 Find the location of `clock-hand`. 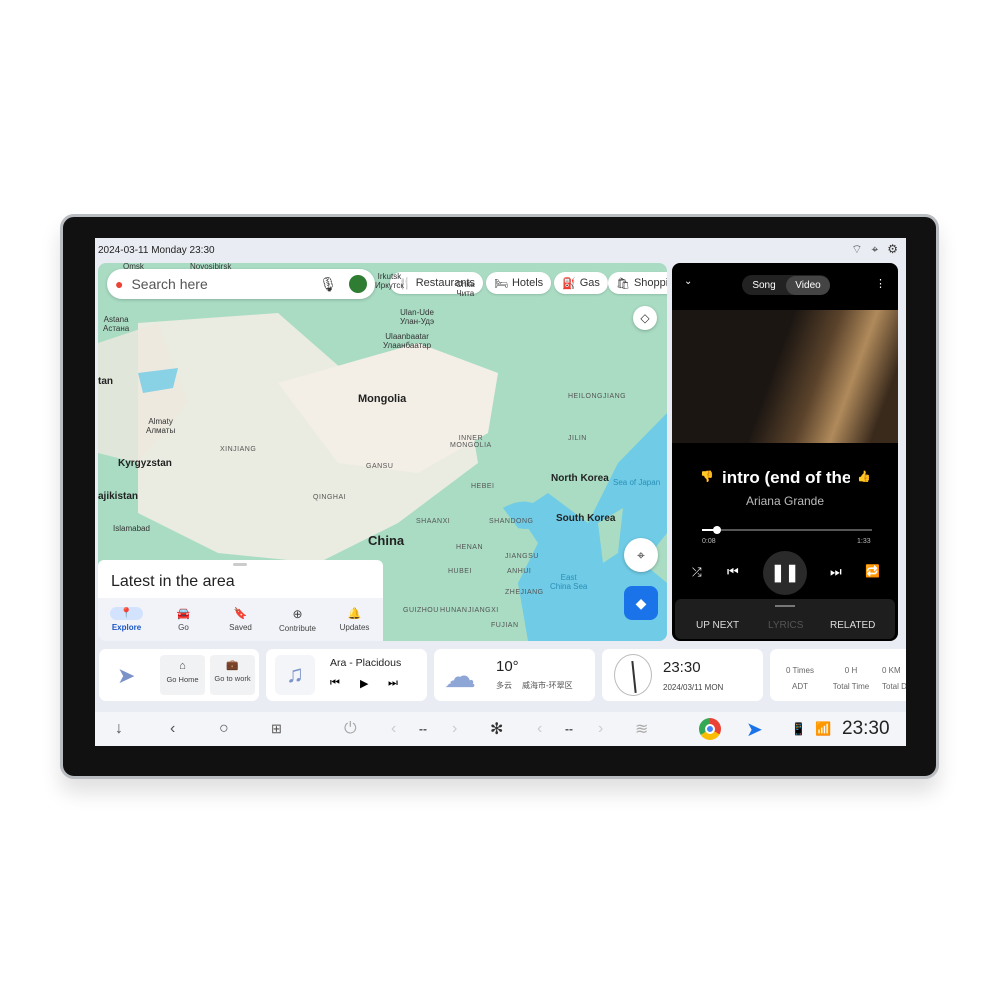

clock-hand is located at coordinates (634, 677).